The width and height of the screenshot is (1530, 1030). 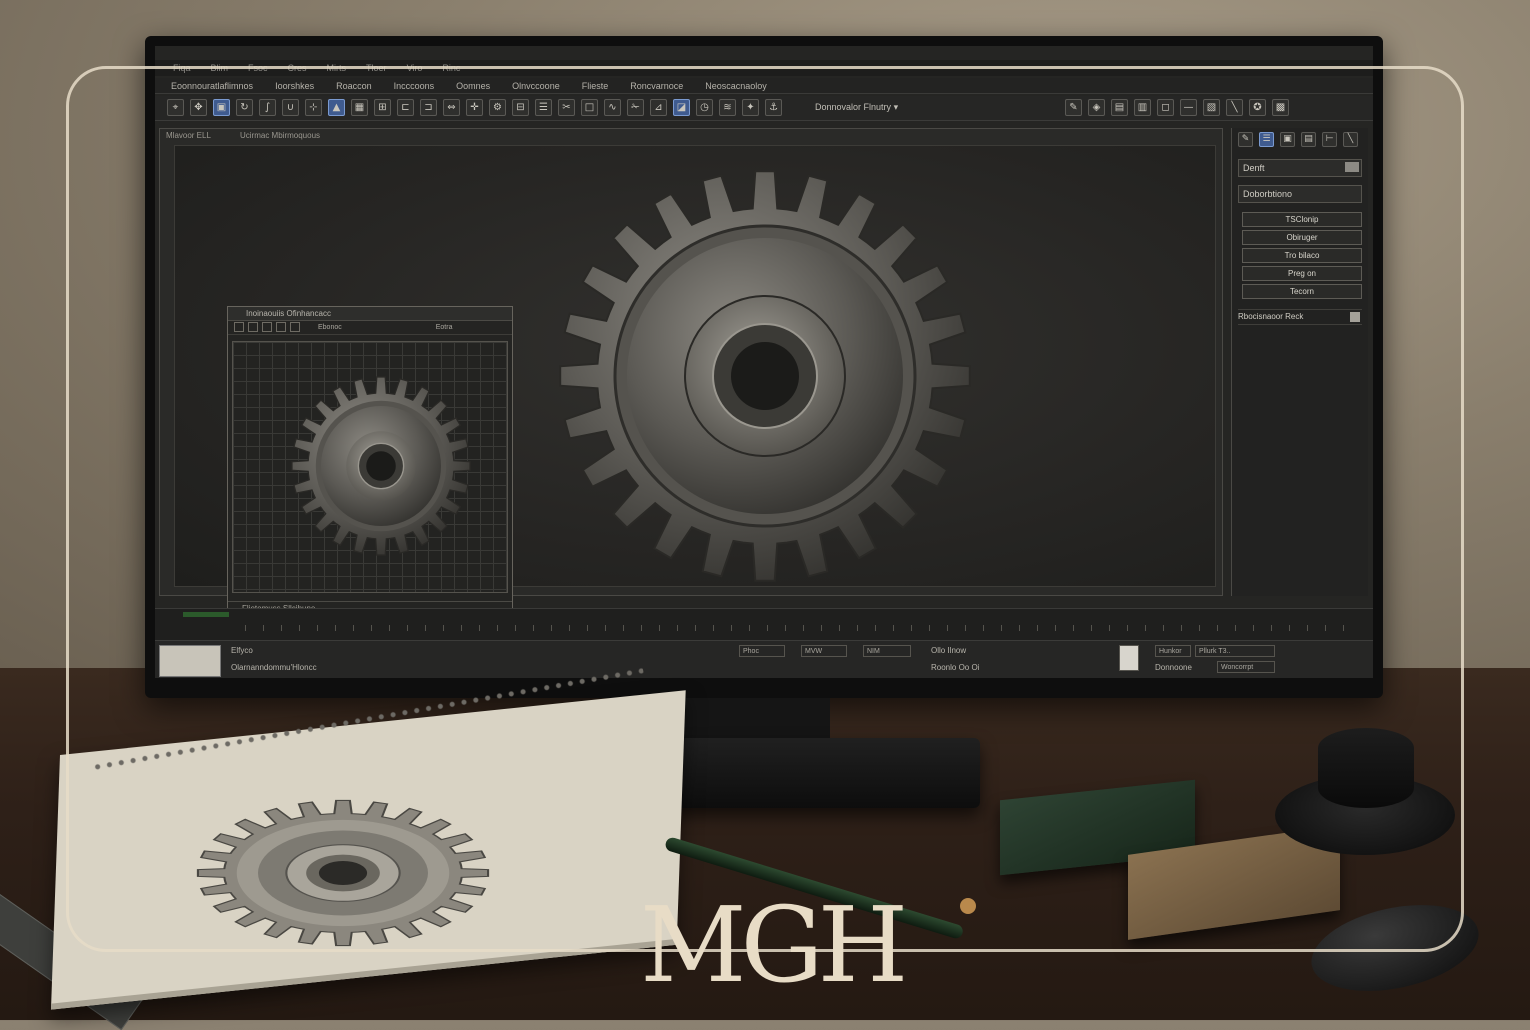 What do you see at coordinates (727, 107) in the screenshot?
I see `snap-icon: ≋` at bounding box center [727, 107].